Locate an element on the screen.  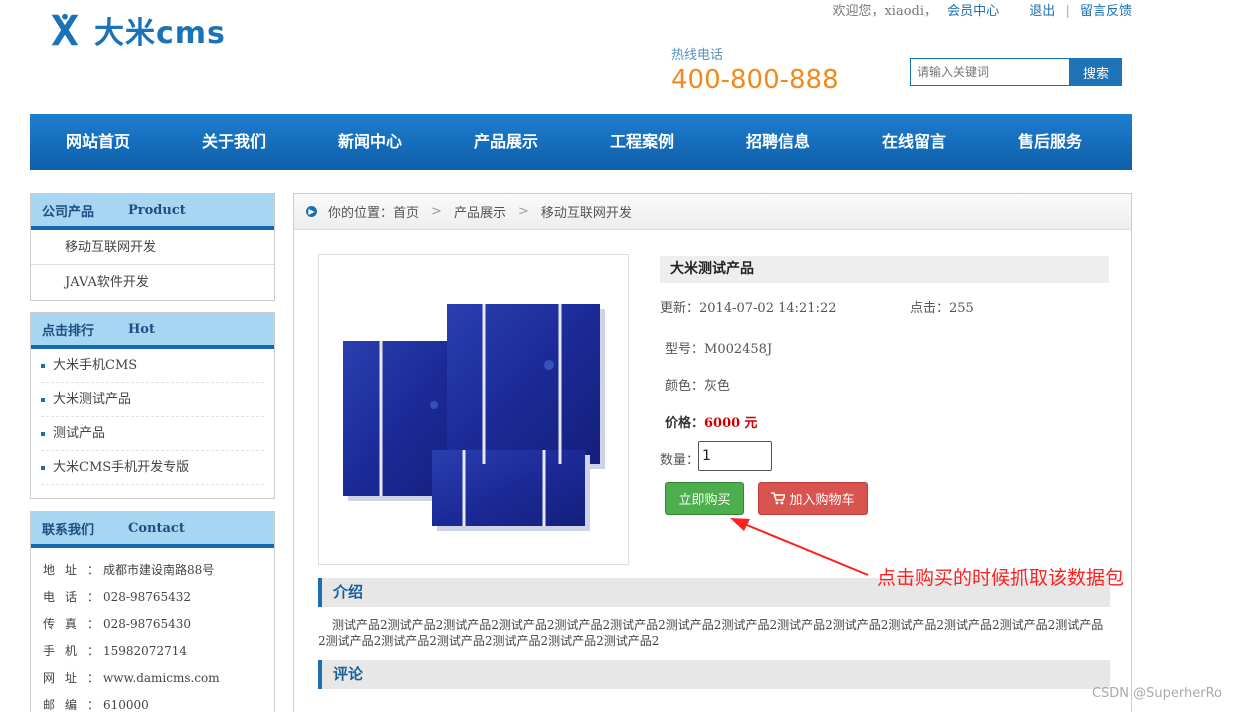
add-to-cart-button: 加入购物车 is located at coordinates (813, 498).